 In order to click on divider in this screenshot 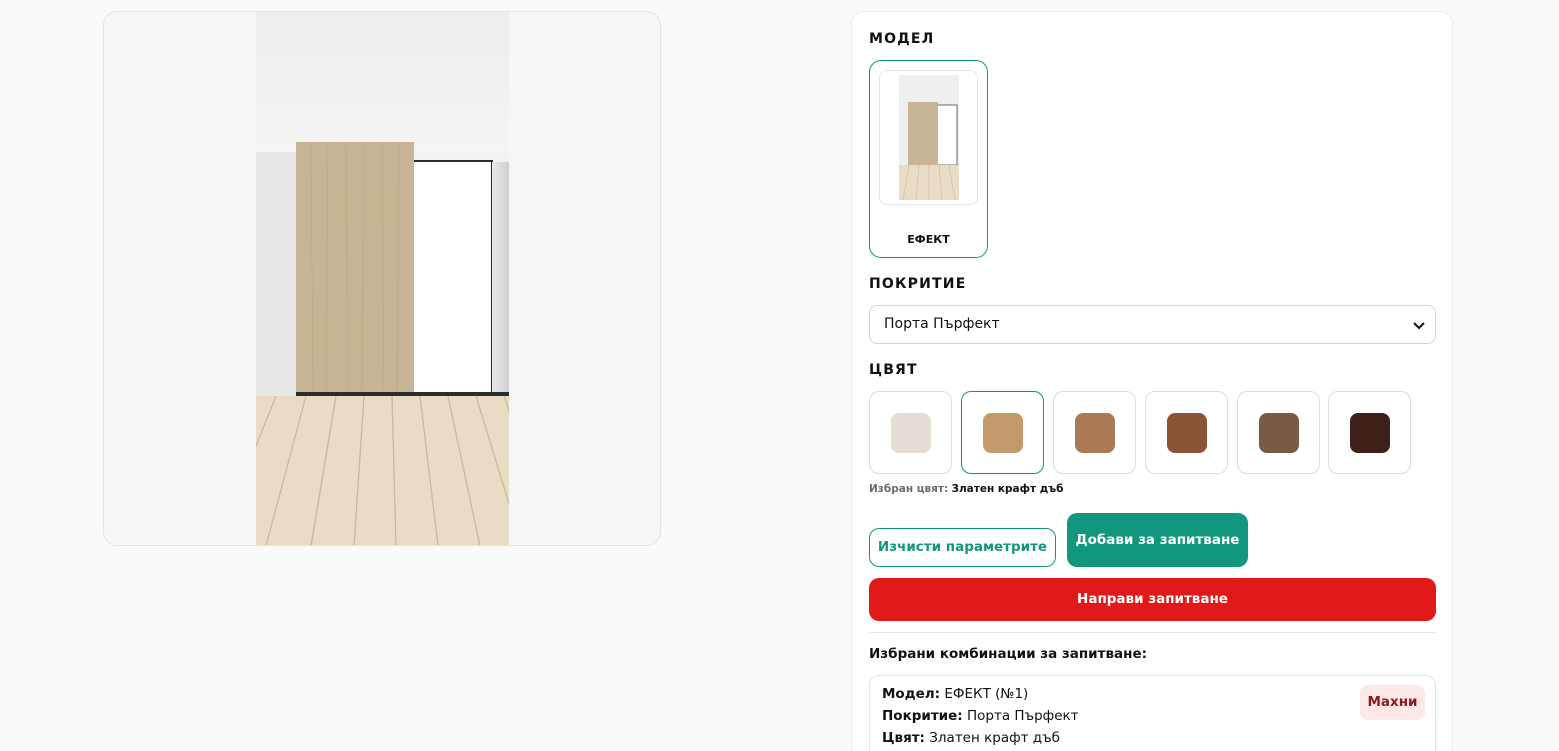, I will do `click(1152, 632)`.